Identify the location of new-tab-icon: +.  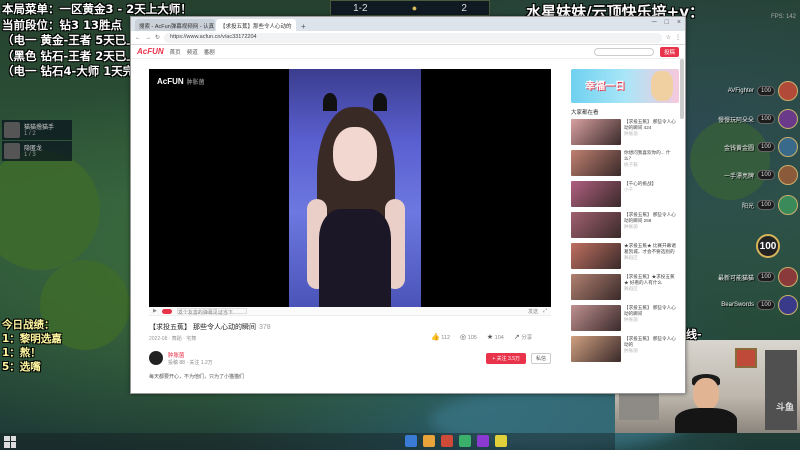
(303, 26).